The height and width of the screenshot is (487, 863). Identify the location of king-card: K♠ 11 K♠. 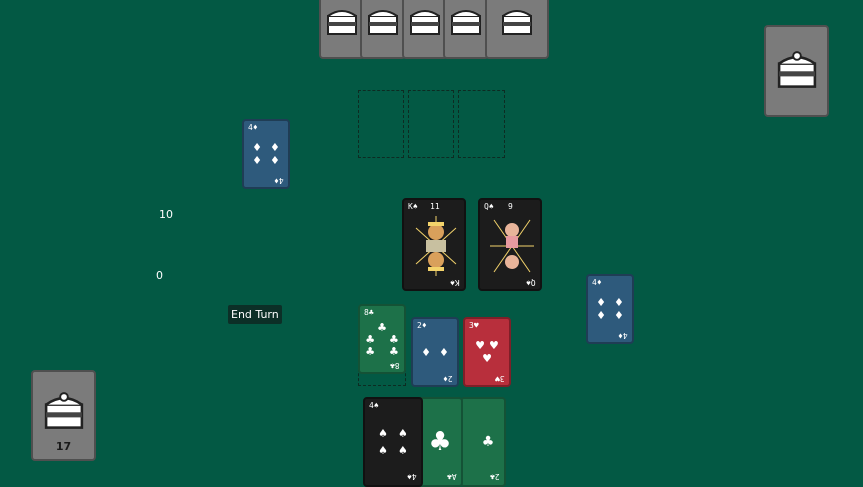
(434, 244).